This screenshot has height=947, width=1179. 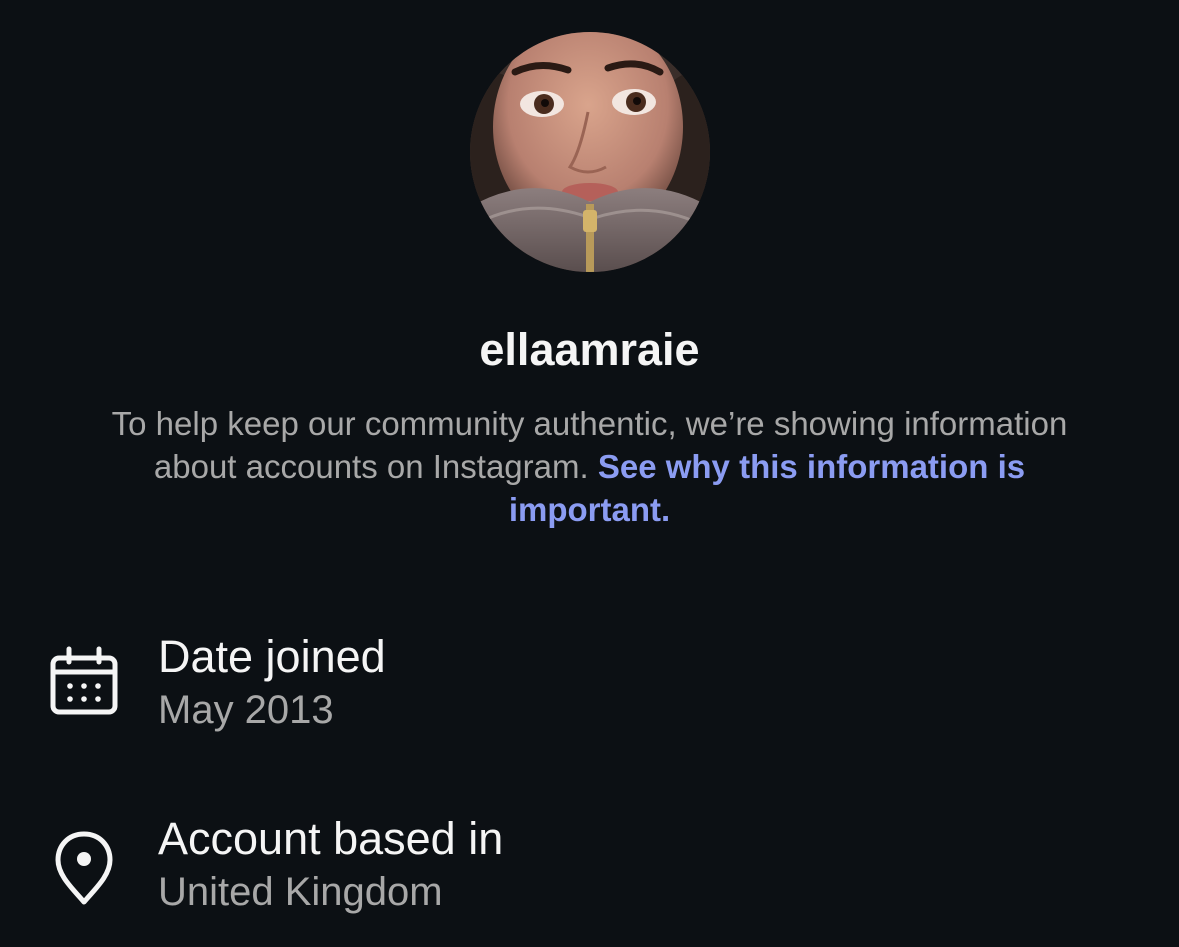 I want to click on username: ellaamraie, so click(x=589, y=349).